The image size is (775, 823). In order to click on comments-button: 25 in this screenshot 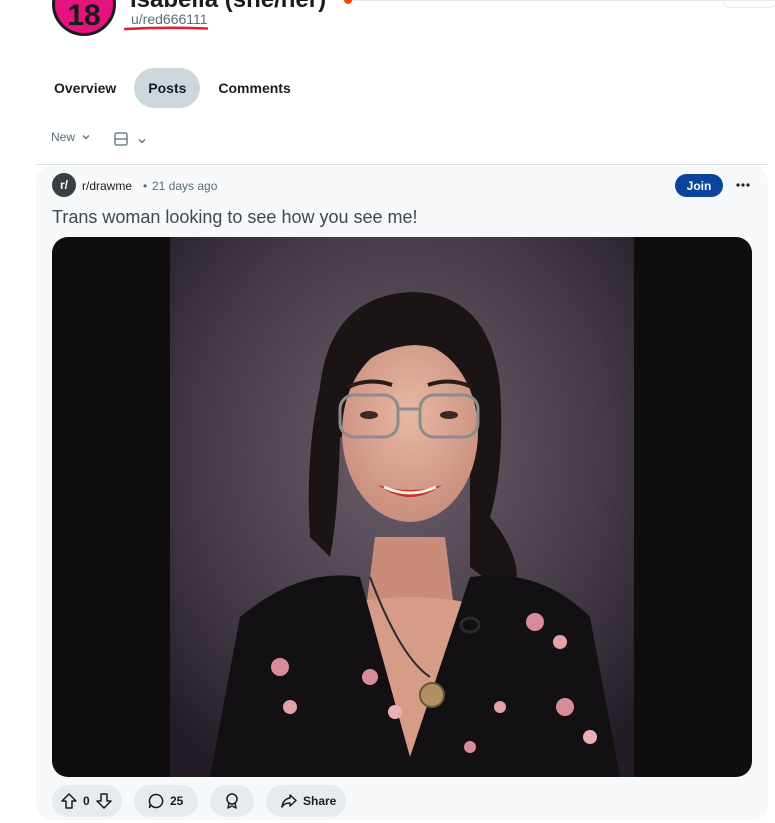, I will do `click(166, 801)`.